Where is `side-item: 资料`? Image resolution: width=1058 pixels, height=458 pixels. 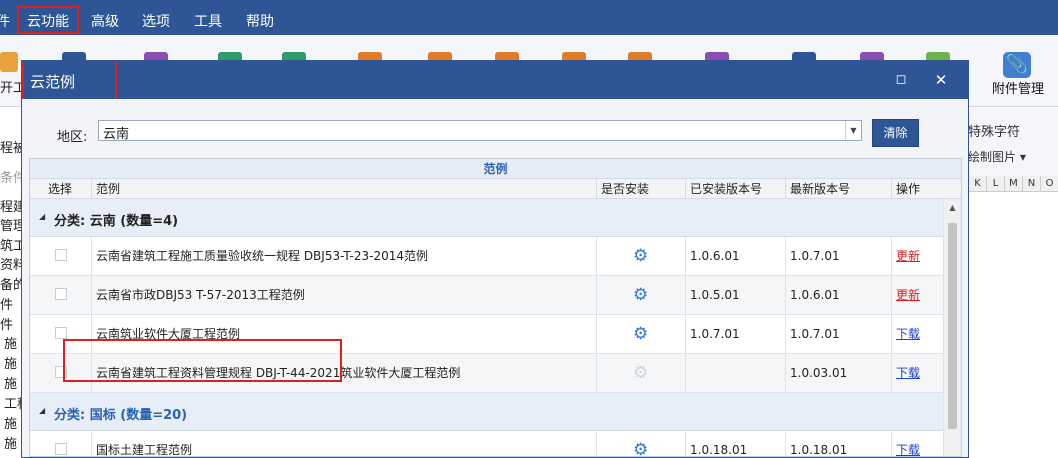
side-item: 资料 is located at coordinates (10, 263).